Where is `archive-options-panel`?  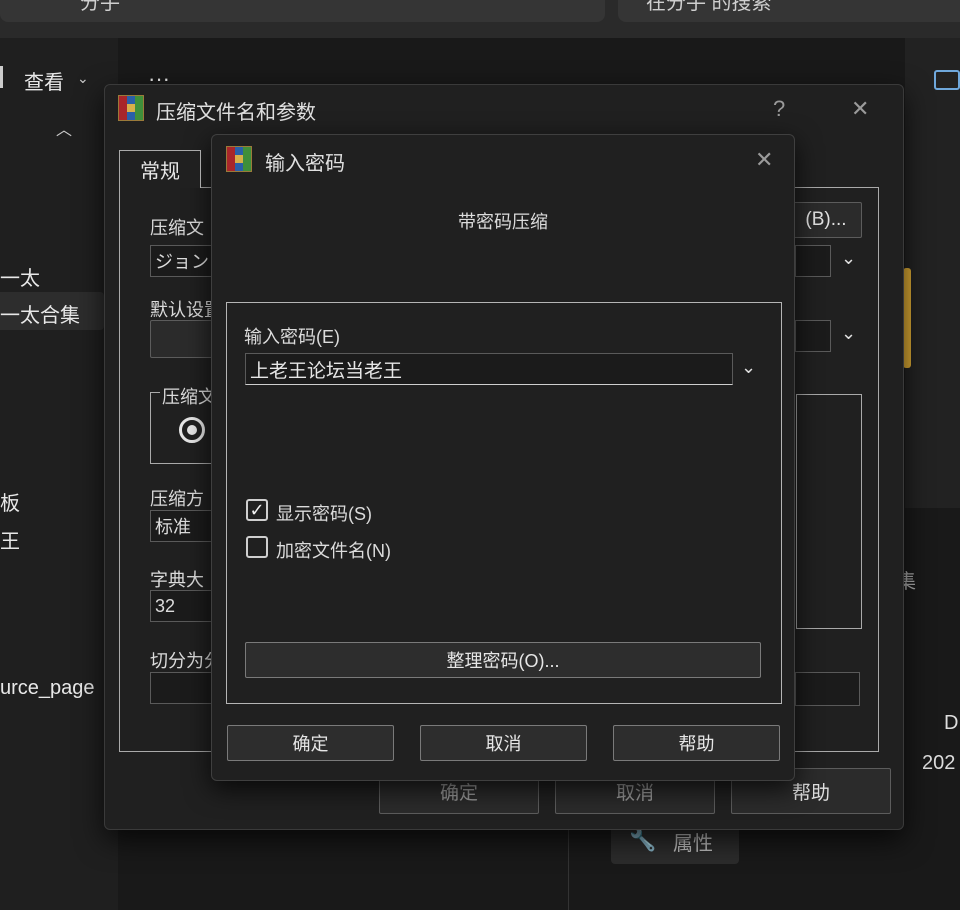
archive-options-panel is located at coordinates (829, 511).